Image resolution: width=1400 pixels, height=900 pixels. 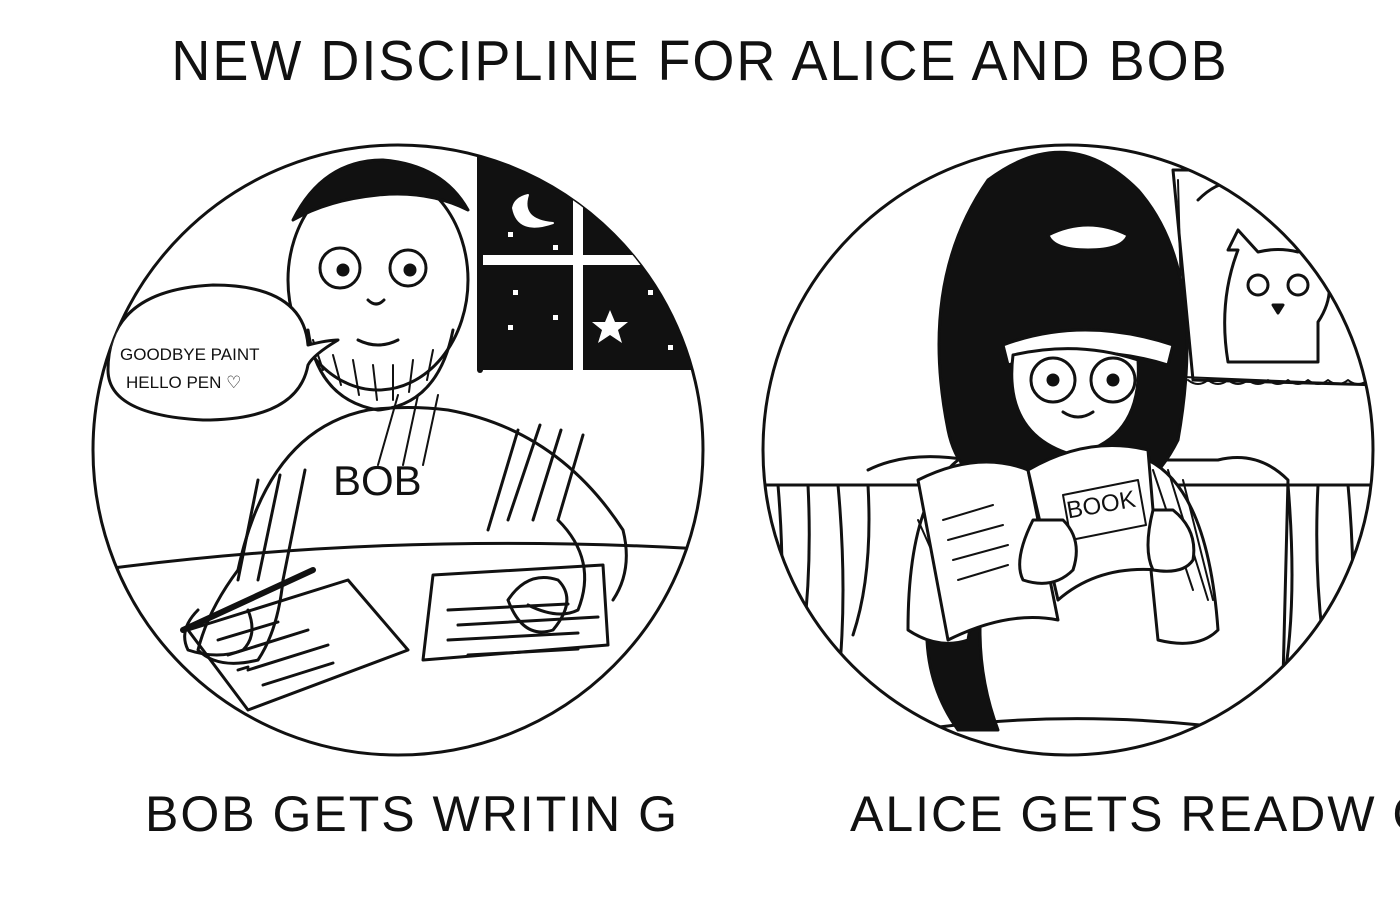 I want to click on shirt-label: BOB, so click(x=377, y=480).